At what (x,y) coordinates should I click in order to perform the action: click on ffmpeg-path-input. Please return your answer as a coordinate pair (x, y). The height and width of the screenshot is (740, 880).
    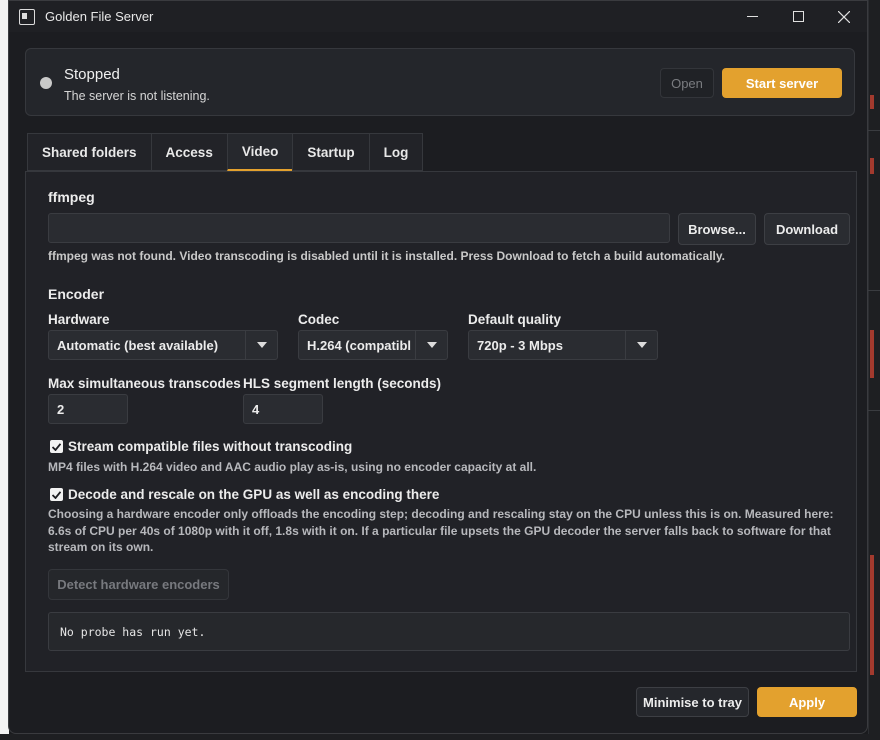
    Looking at the image, I should click on (359, 228).